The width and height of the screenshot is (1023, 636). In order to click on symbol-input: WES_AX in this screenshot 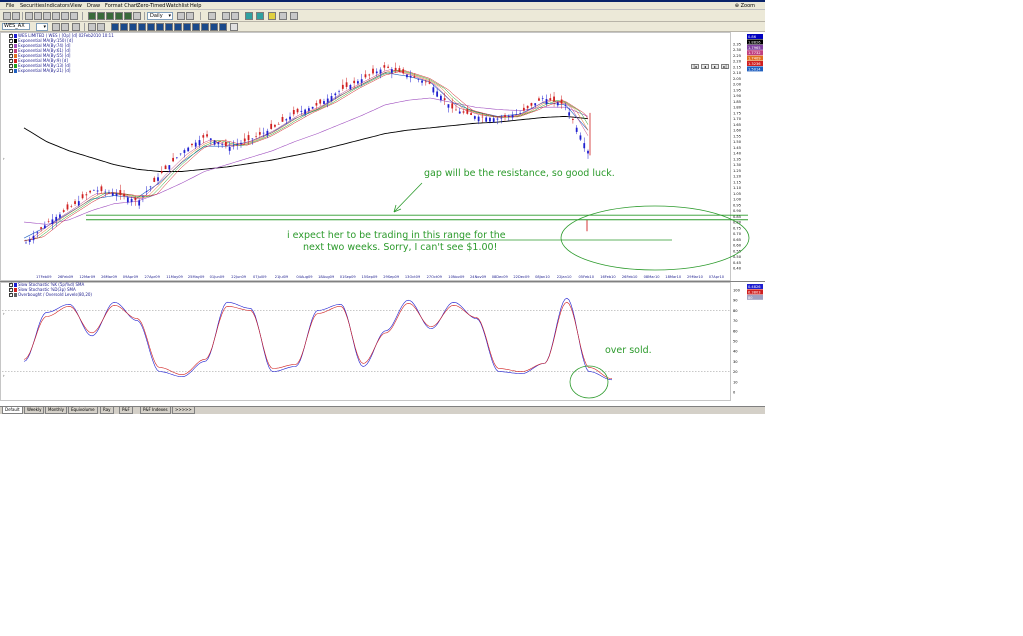, I will do `click(16, 26)`.